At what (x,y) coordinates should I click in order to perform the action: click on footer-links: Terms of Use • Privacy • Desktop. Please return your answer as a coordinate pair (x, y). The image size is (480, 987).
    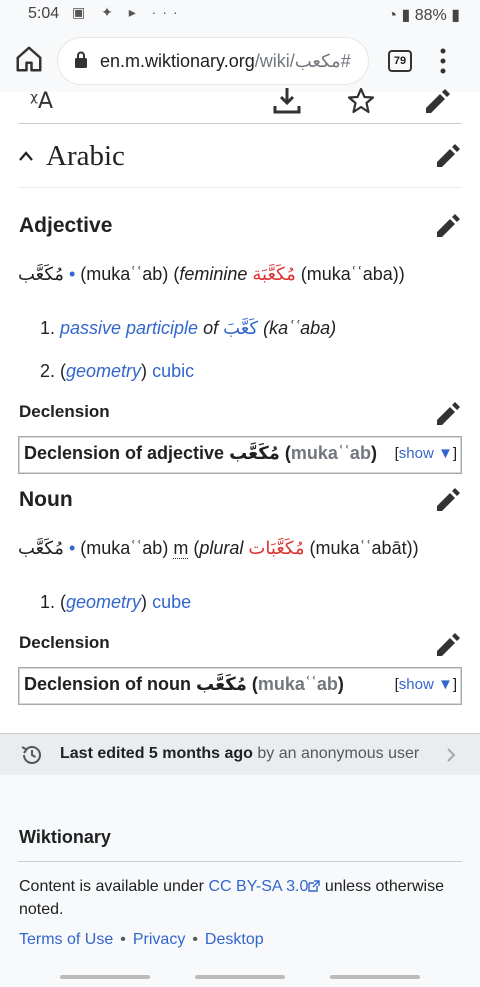
    Looking at the image, I should click on (141, 939).